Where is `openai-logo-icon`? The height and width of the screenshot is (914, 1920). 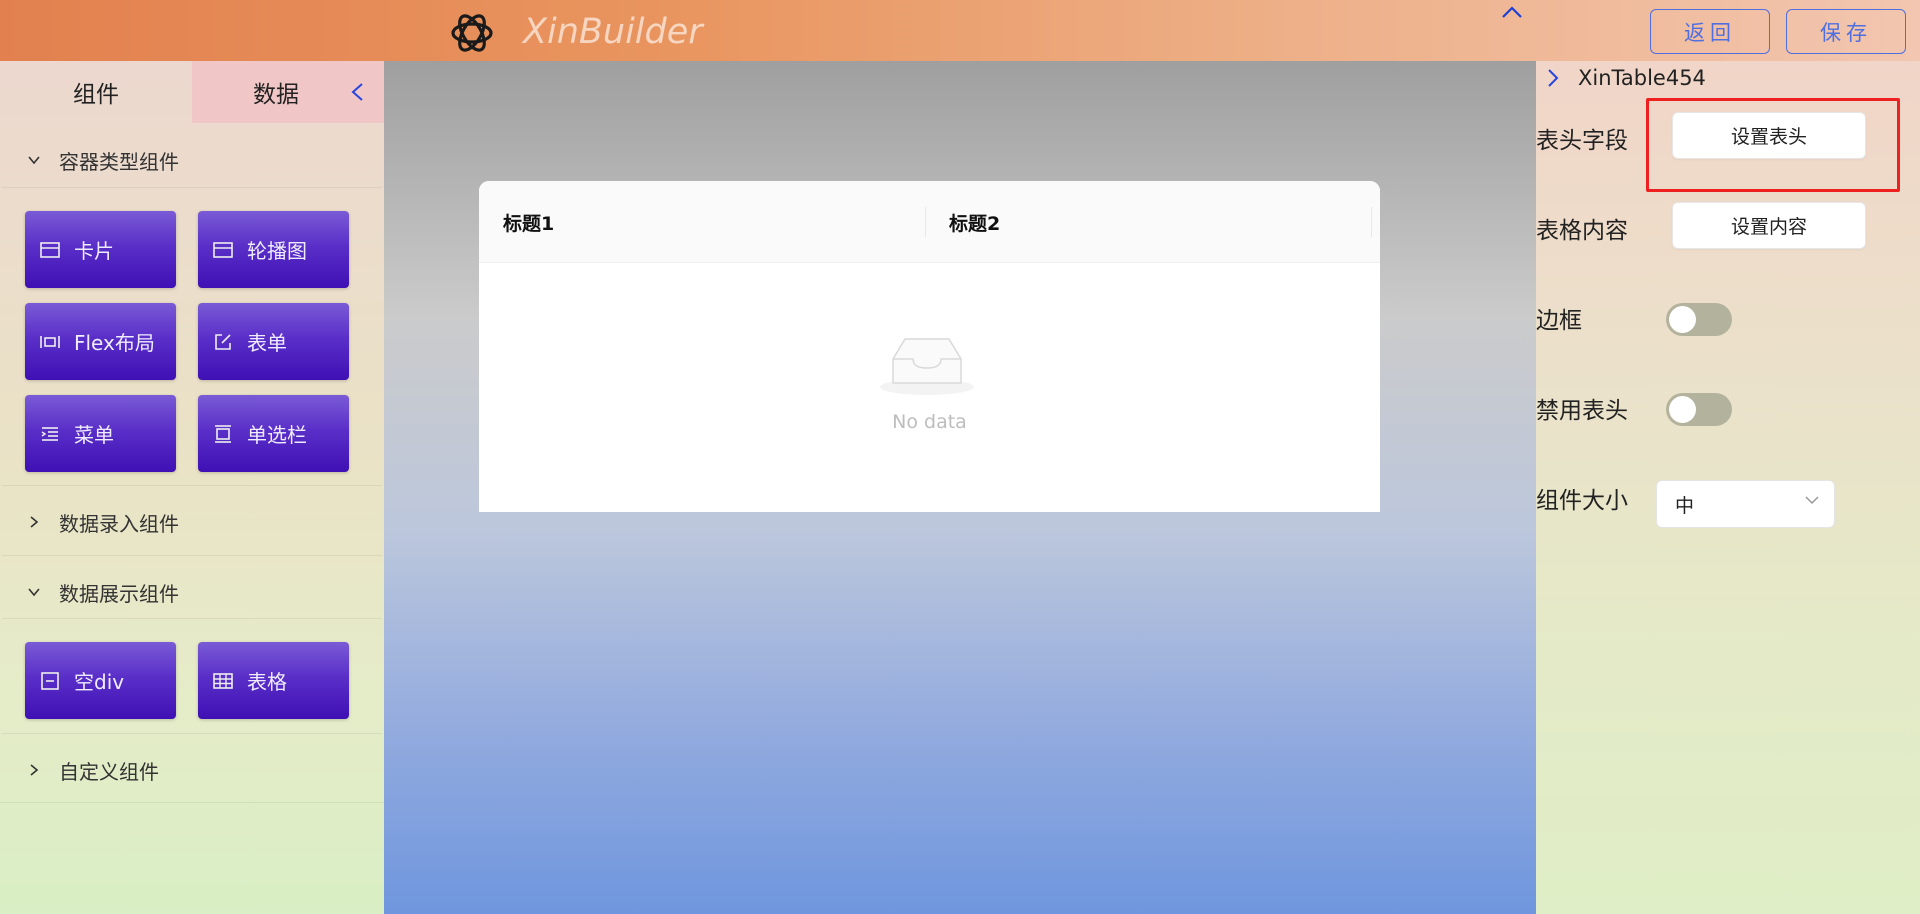
openai-logo-icon is located at coordinates (472, 33).